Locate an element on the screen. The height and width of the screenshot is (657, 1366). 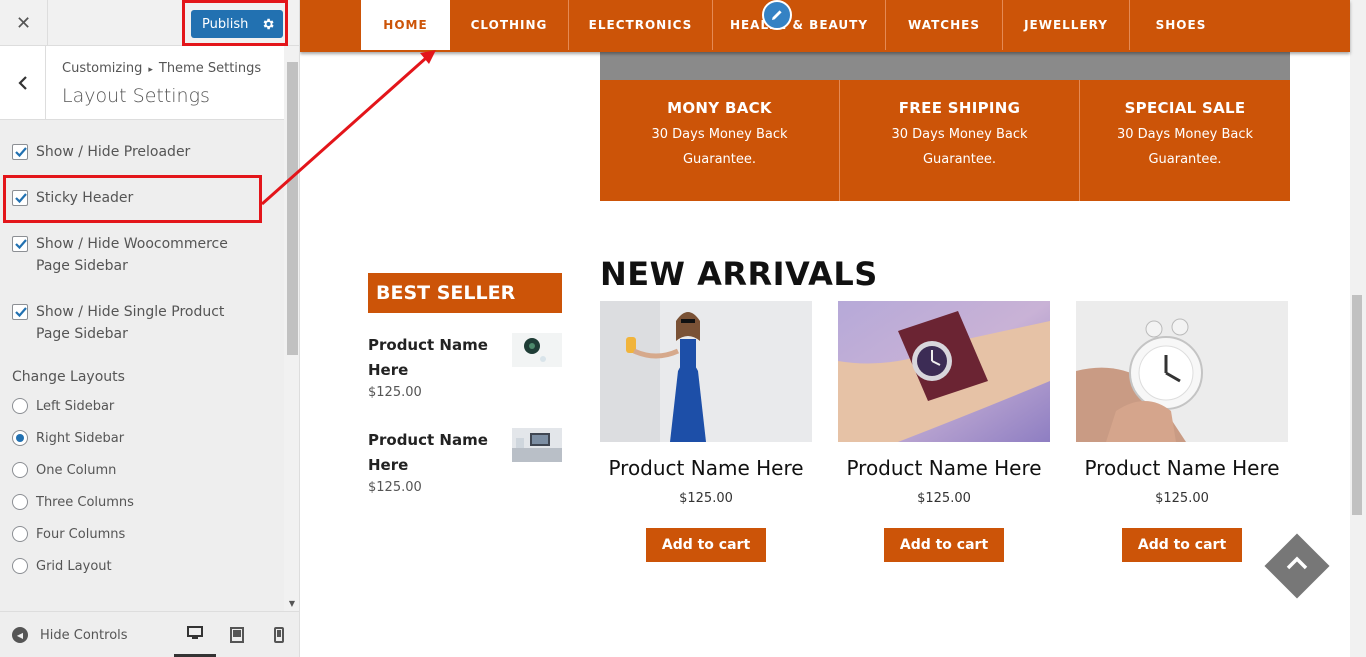
back-button is located at coordinates (23, 83).